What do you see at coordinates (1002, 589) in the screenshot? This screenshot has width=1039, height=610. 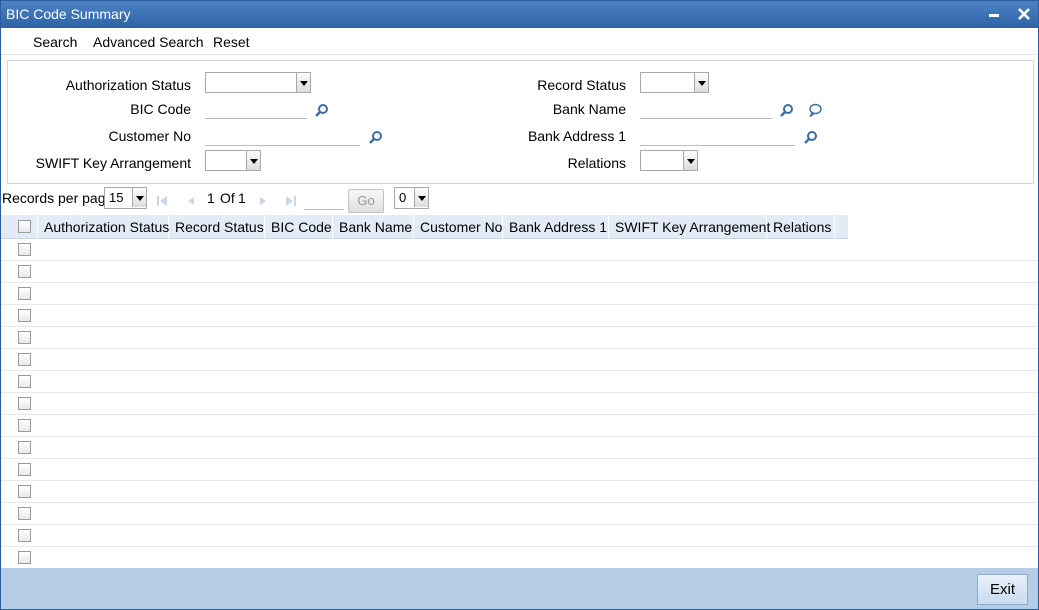 I see `exit-button: Exit` at bounding box center [1002, 589].